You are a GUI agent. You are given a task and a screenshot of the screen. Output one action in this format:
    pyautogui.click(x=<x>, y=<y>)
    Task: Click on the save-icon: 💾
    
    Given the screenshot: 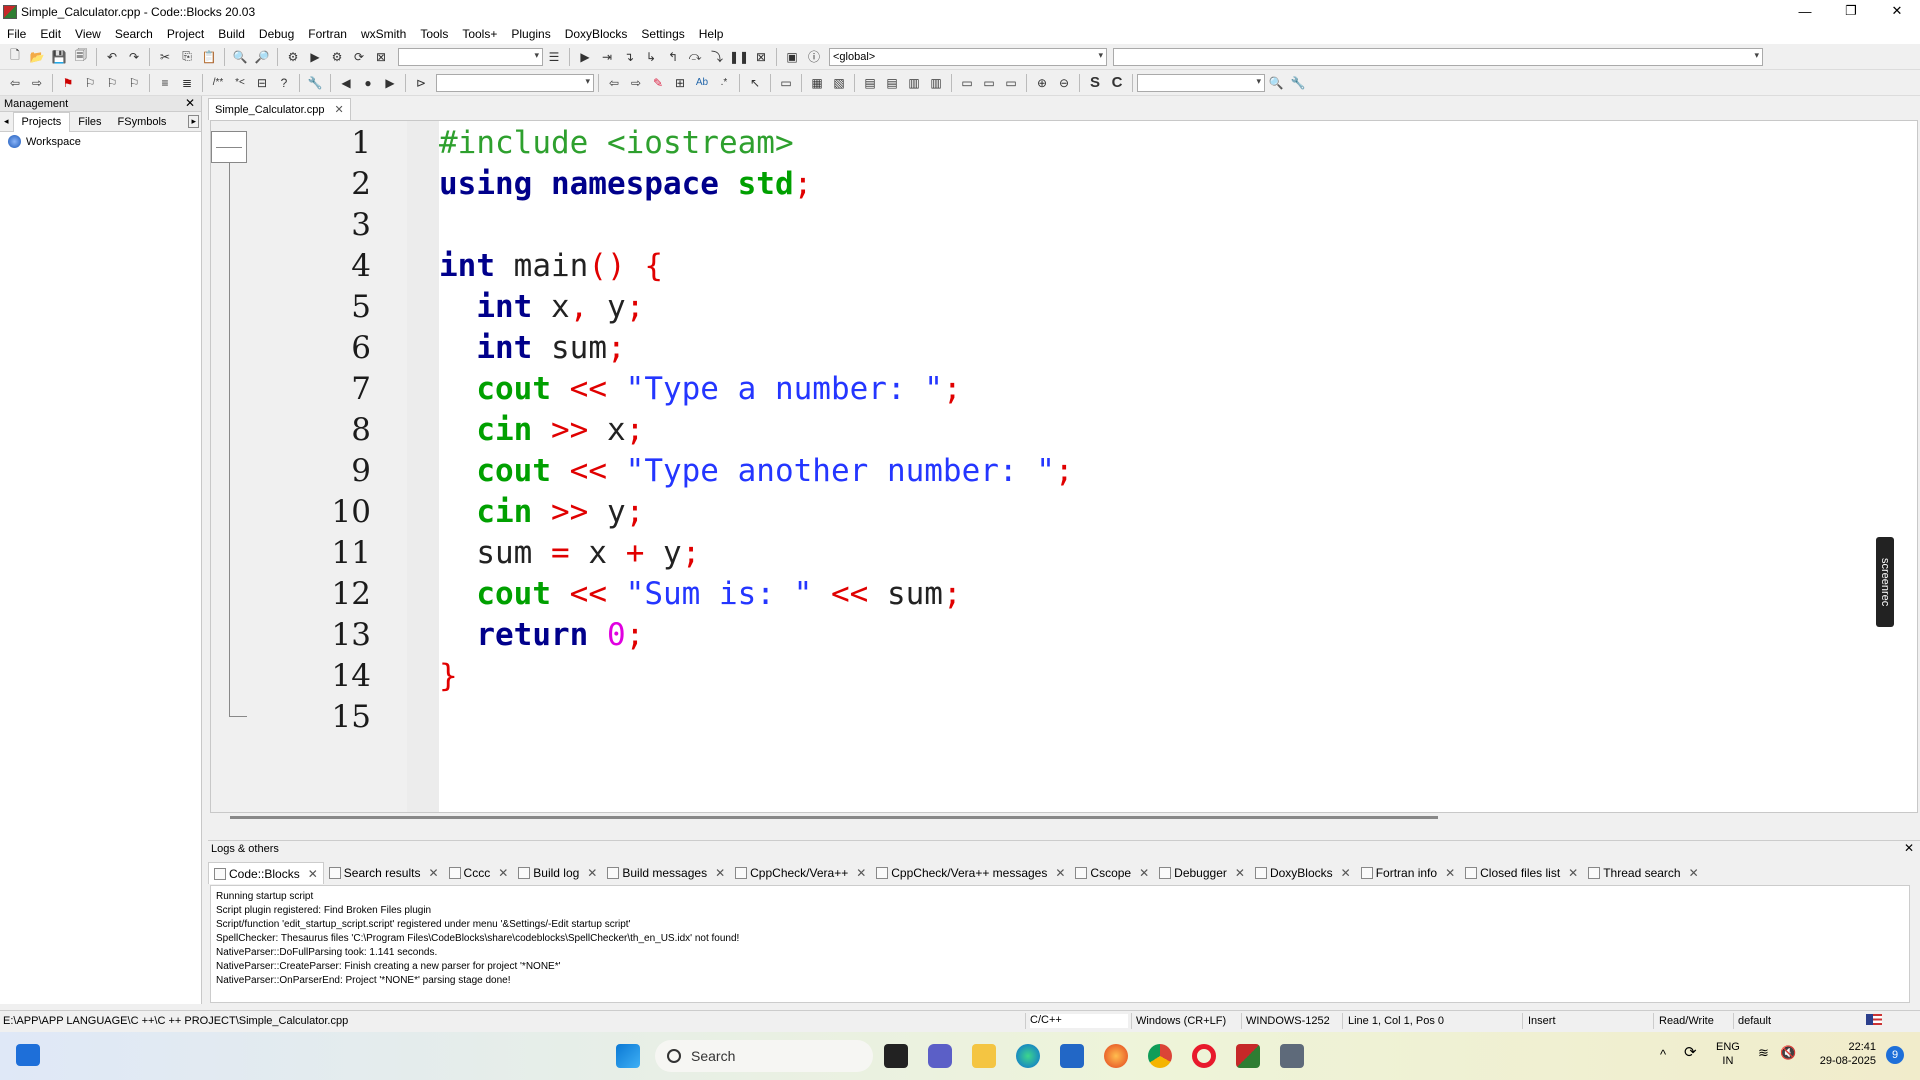 What is the action you would take?
    pyautogui.click(x=59, y=57)
    